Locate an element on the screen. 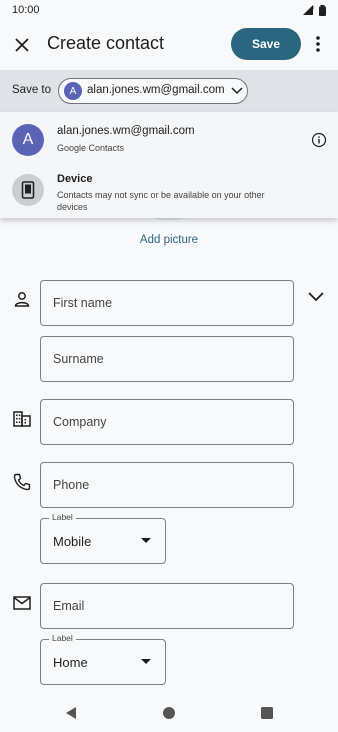  save-to-label: Save to is located at coordinates (31, 90).